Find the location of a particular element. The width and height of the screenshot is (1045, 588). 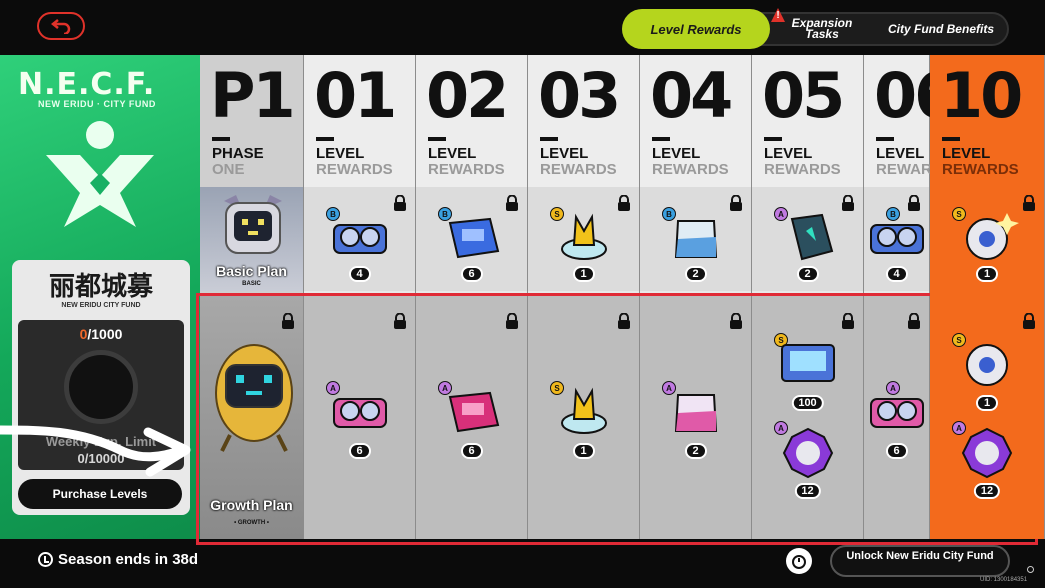

growth-reward-cell: S 1 A 12 is located at coordinates (987, 417).